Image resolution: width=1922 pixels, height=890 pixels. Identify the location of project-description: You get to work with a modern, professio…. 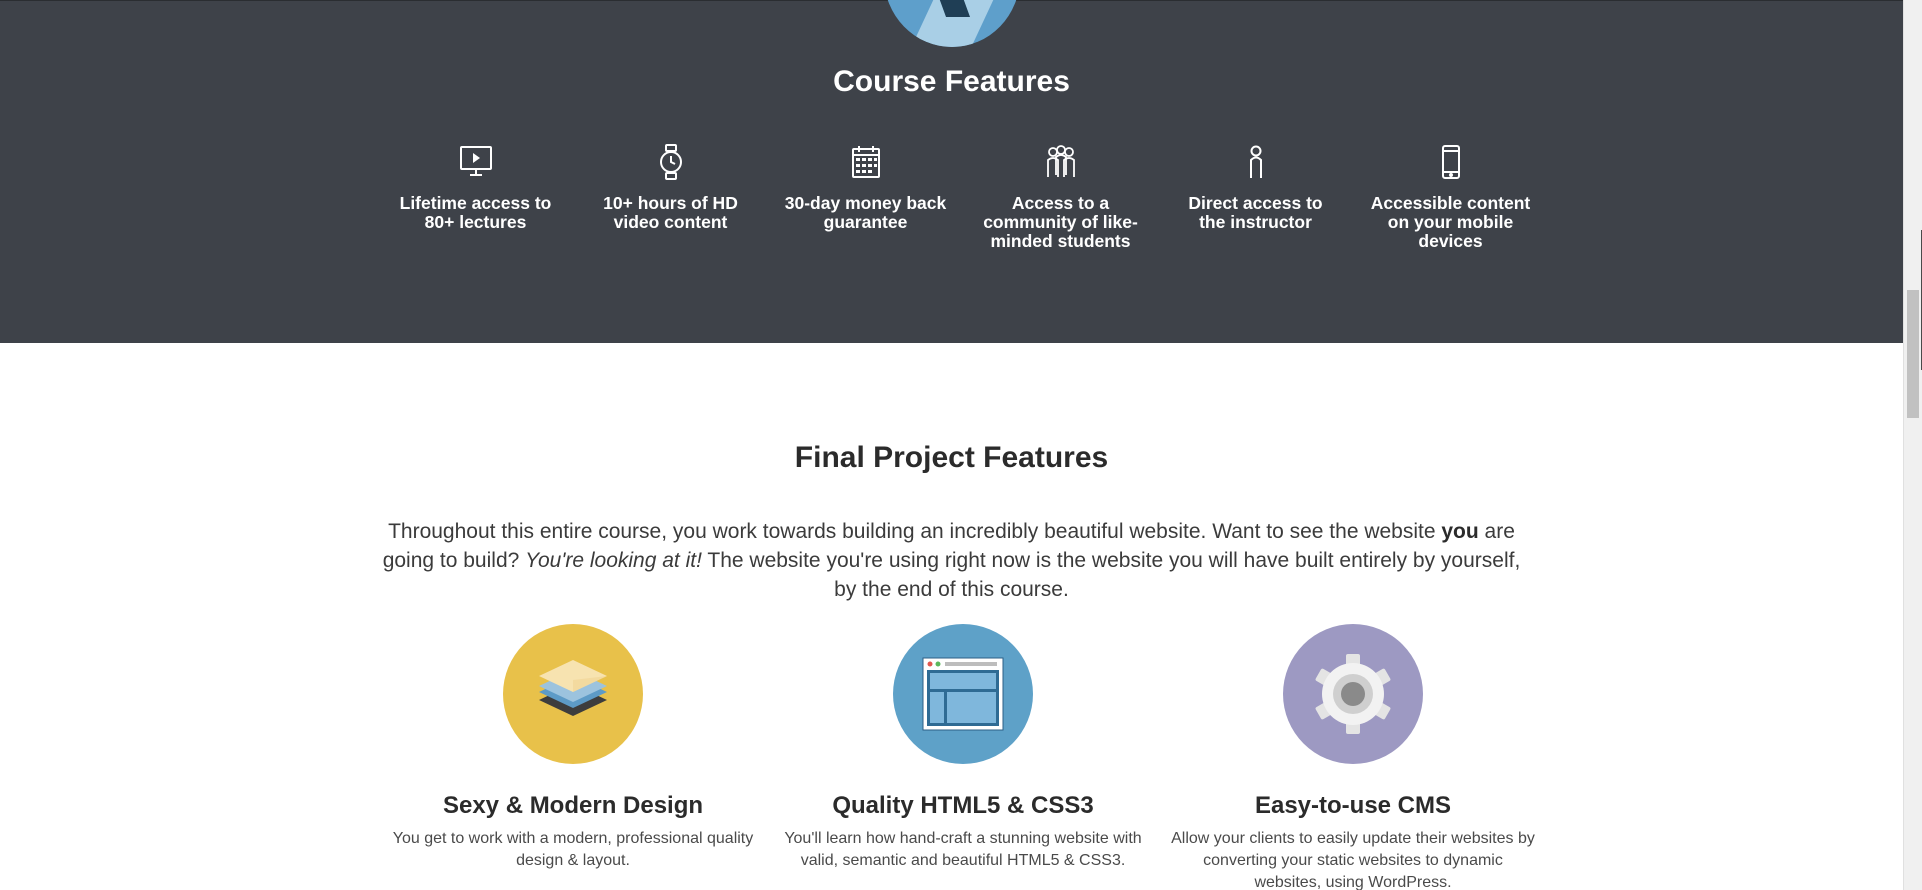
(573, 849).